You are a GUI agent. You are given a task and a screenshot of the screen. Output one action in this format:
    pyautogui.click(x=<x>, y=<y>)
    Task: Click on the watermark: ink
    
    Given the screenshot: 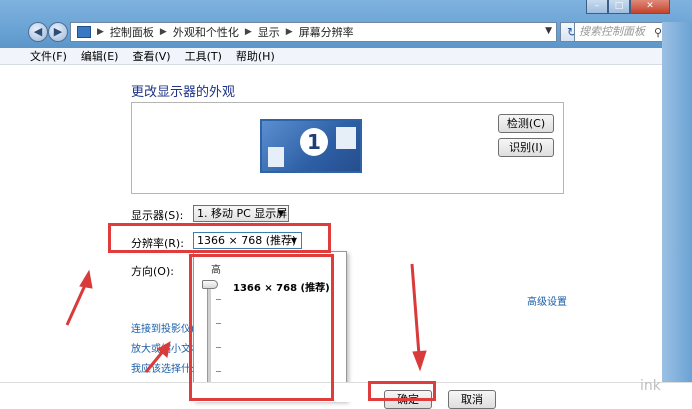 What is the action you would take?
    pyautogui.click(x=650, y=386)
    